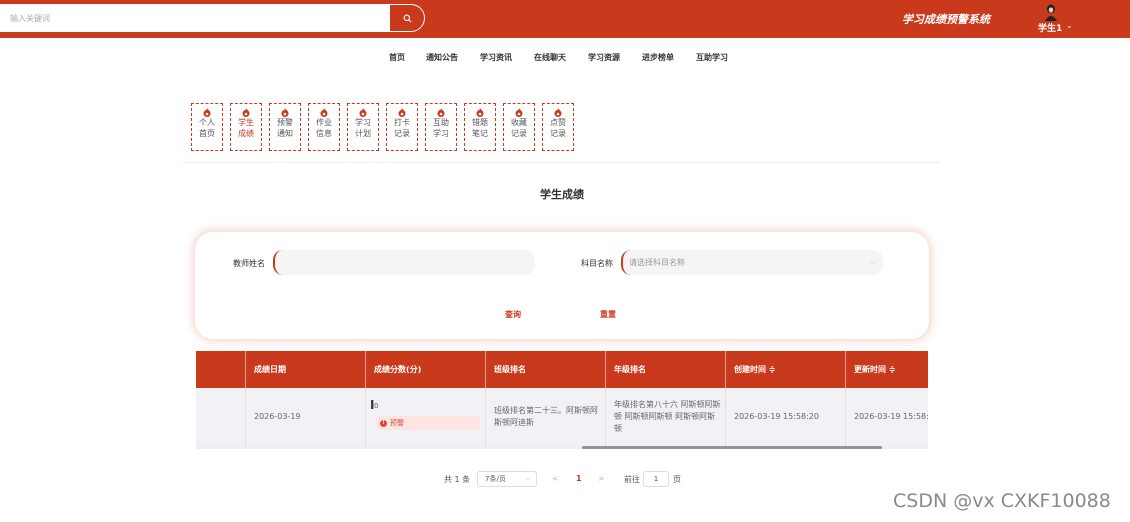 This screenshot has width=1130, height=522. I want to click on nav-item-mutual-help: 互助学习, so click(712, 57).